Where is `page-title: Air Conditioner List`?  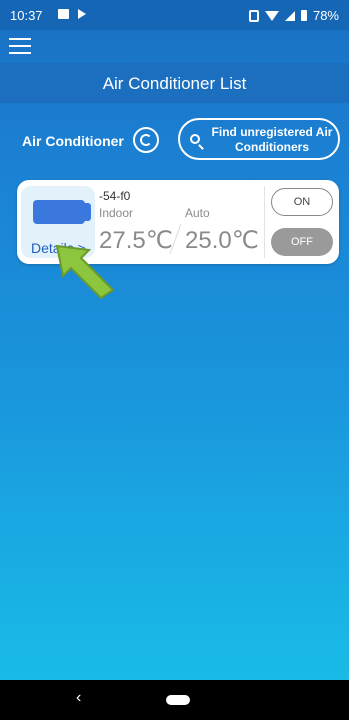
page-title: Air Conditioner List is located at coordinates (174, 83).